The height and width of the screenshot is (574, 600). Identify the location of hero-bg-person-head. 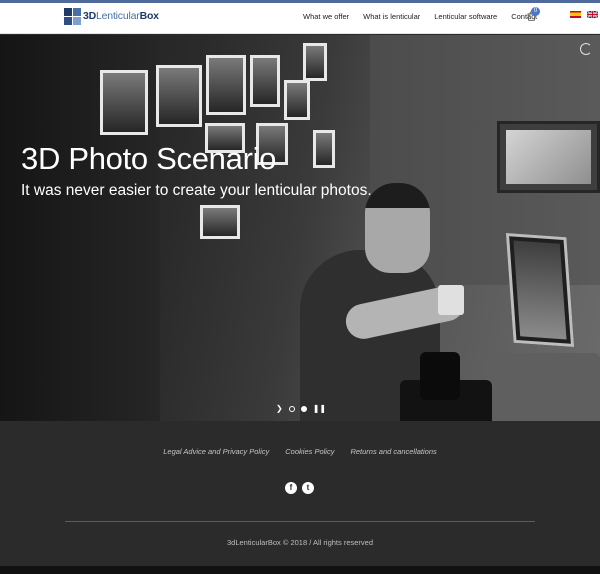
(397, 228).